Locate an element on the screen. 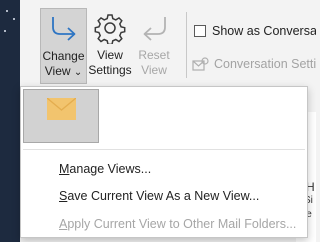  view-gallery-item-compact is located at coordinates (61, 116).